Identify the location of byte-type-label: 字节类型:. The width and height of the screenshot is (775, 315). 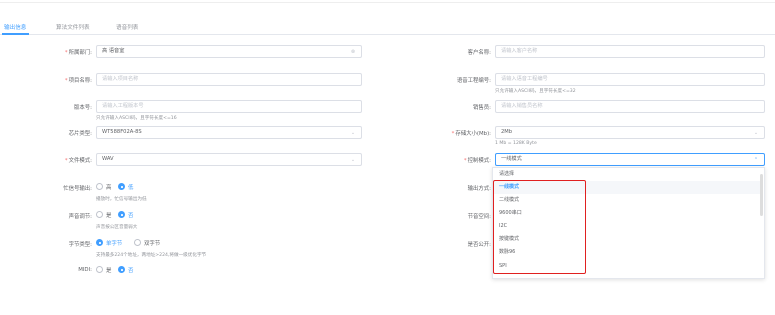
(80, 245).